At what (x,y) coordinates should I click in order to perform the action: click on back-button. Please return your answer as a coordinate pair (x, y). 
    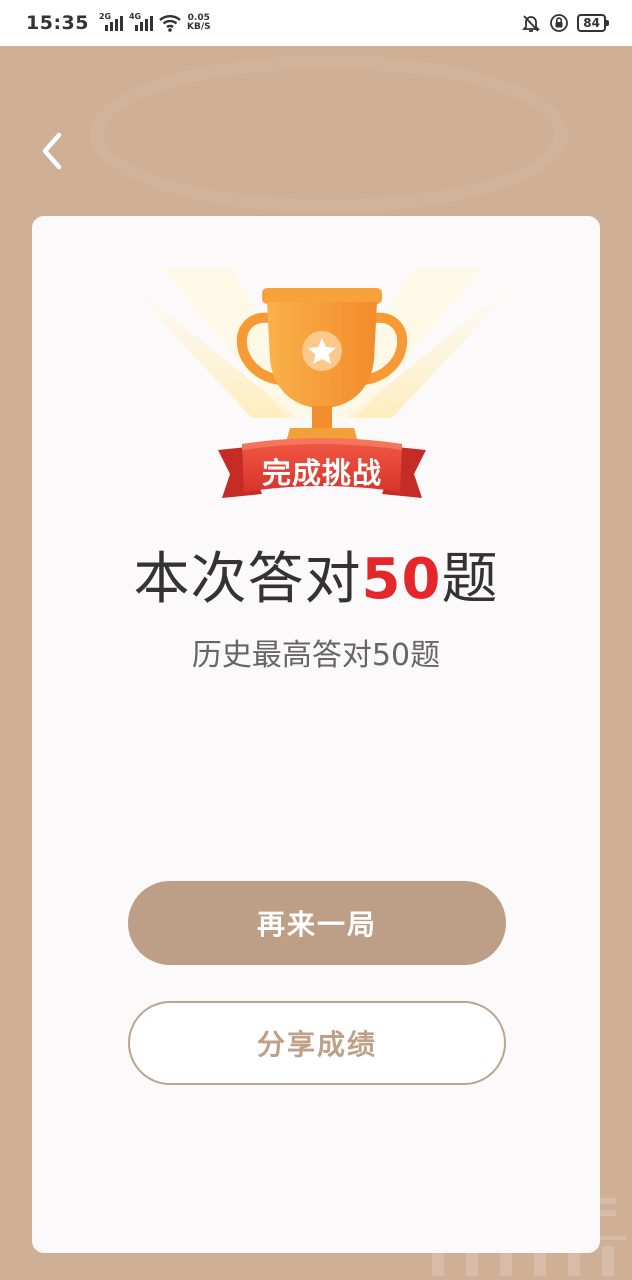
    Looking at the image, I should click on (54, 151).